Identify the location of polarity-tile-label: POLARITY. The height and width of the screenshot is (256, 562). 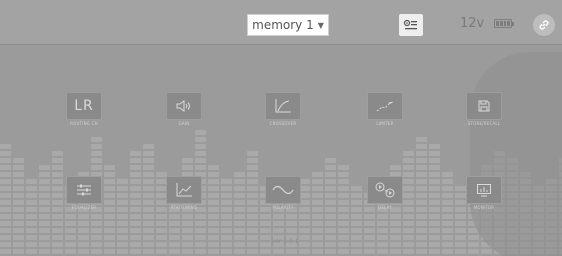
(283, 207).